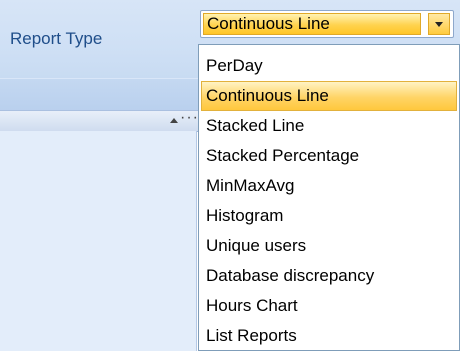 The width and height of the screenshot is (460, 351). Describe the element at coordinates (329, 306) in the screenshot. I see `option-hours-chart: Hours Chart` at that location.